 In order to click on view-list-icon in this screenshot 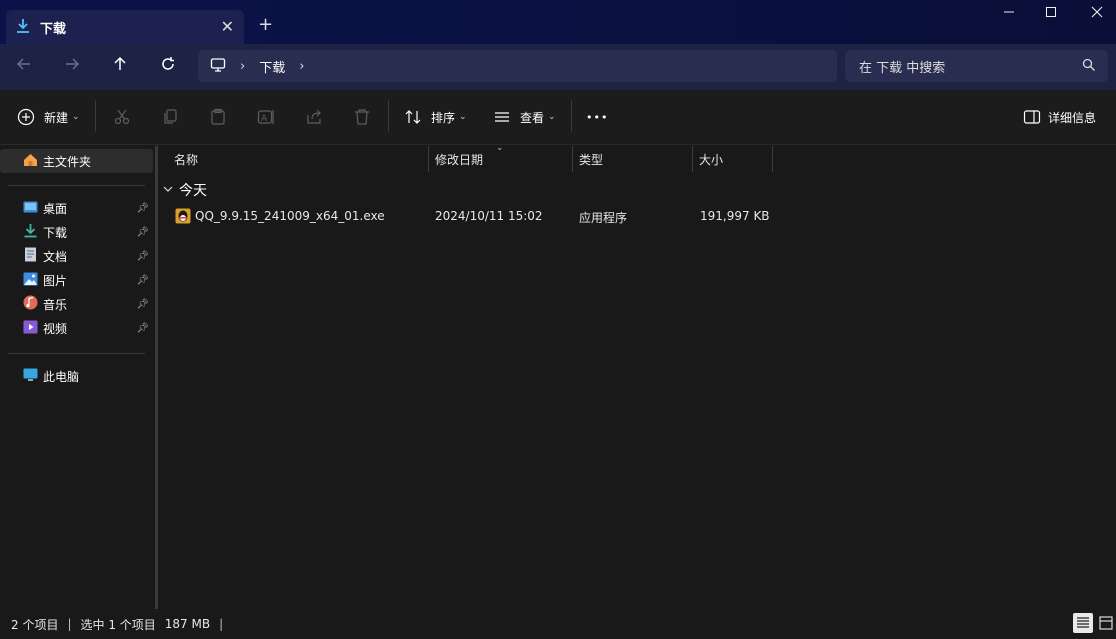, I will do `click(502, 117)`.